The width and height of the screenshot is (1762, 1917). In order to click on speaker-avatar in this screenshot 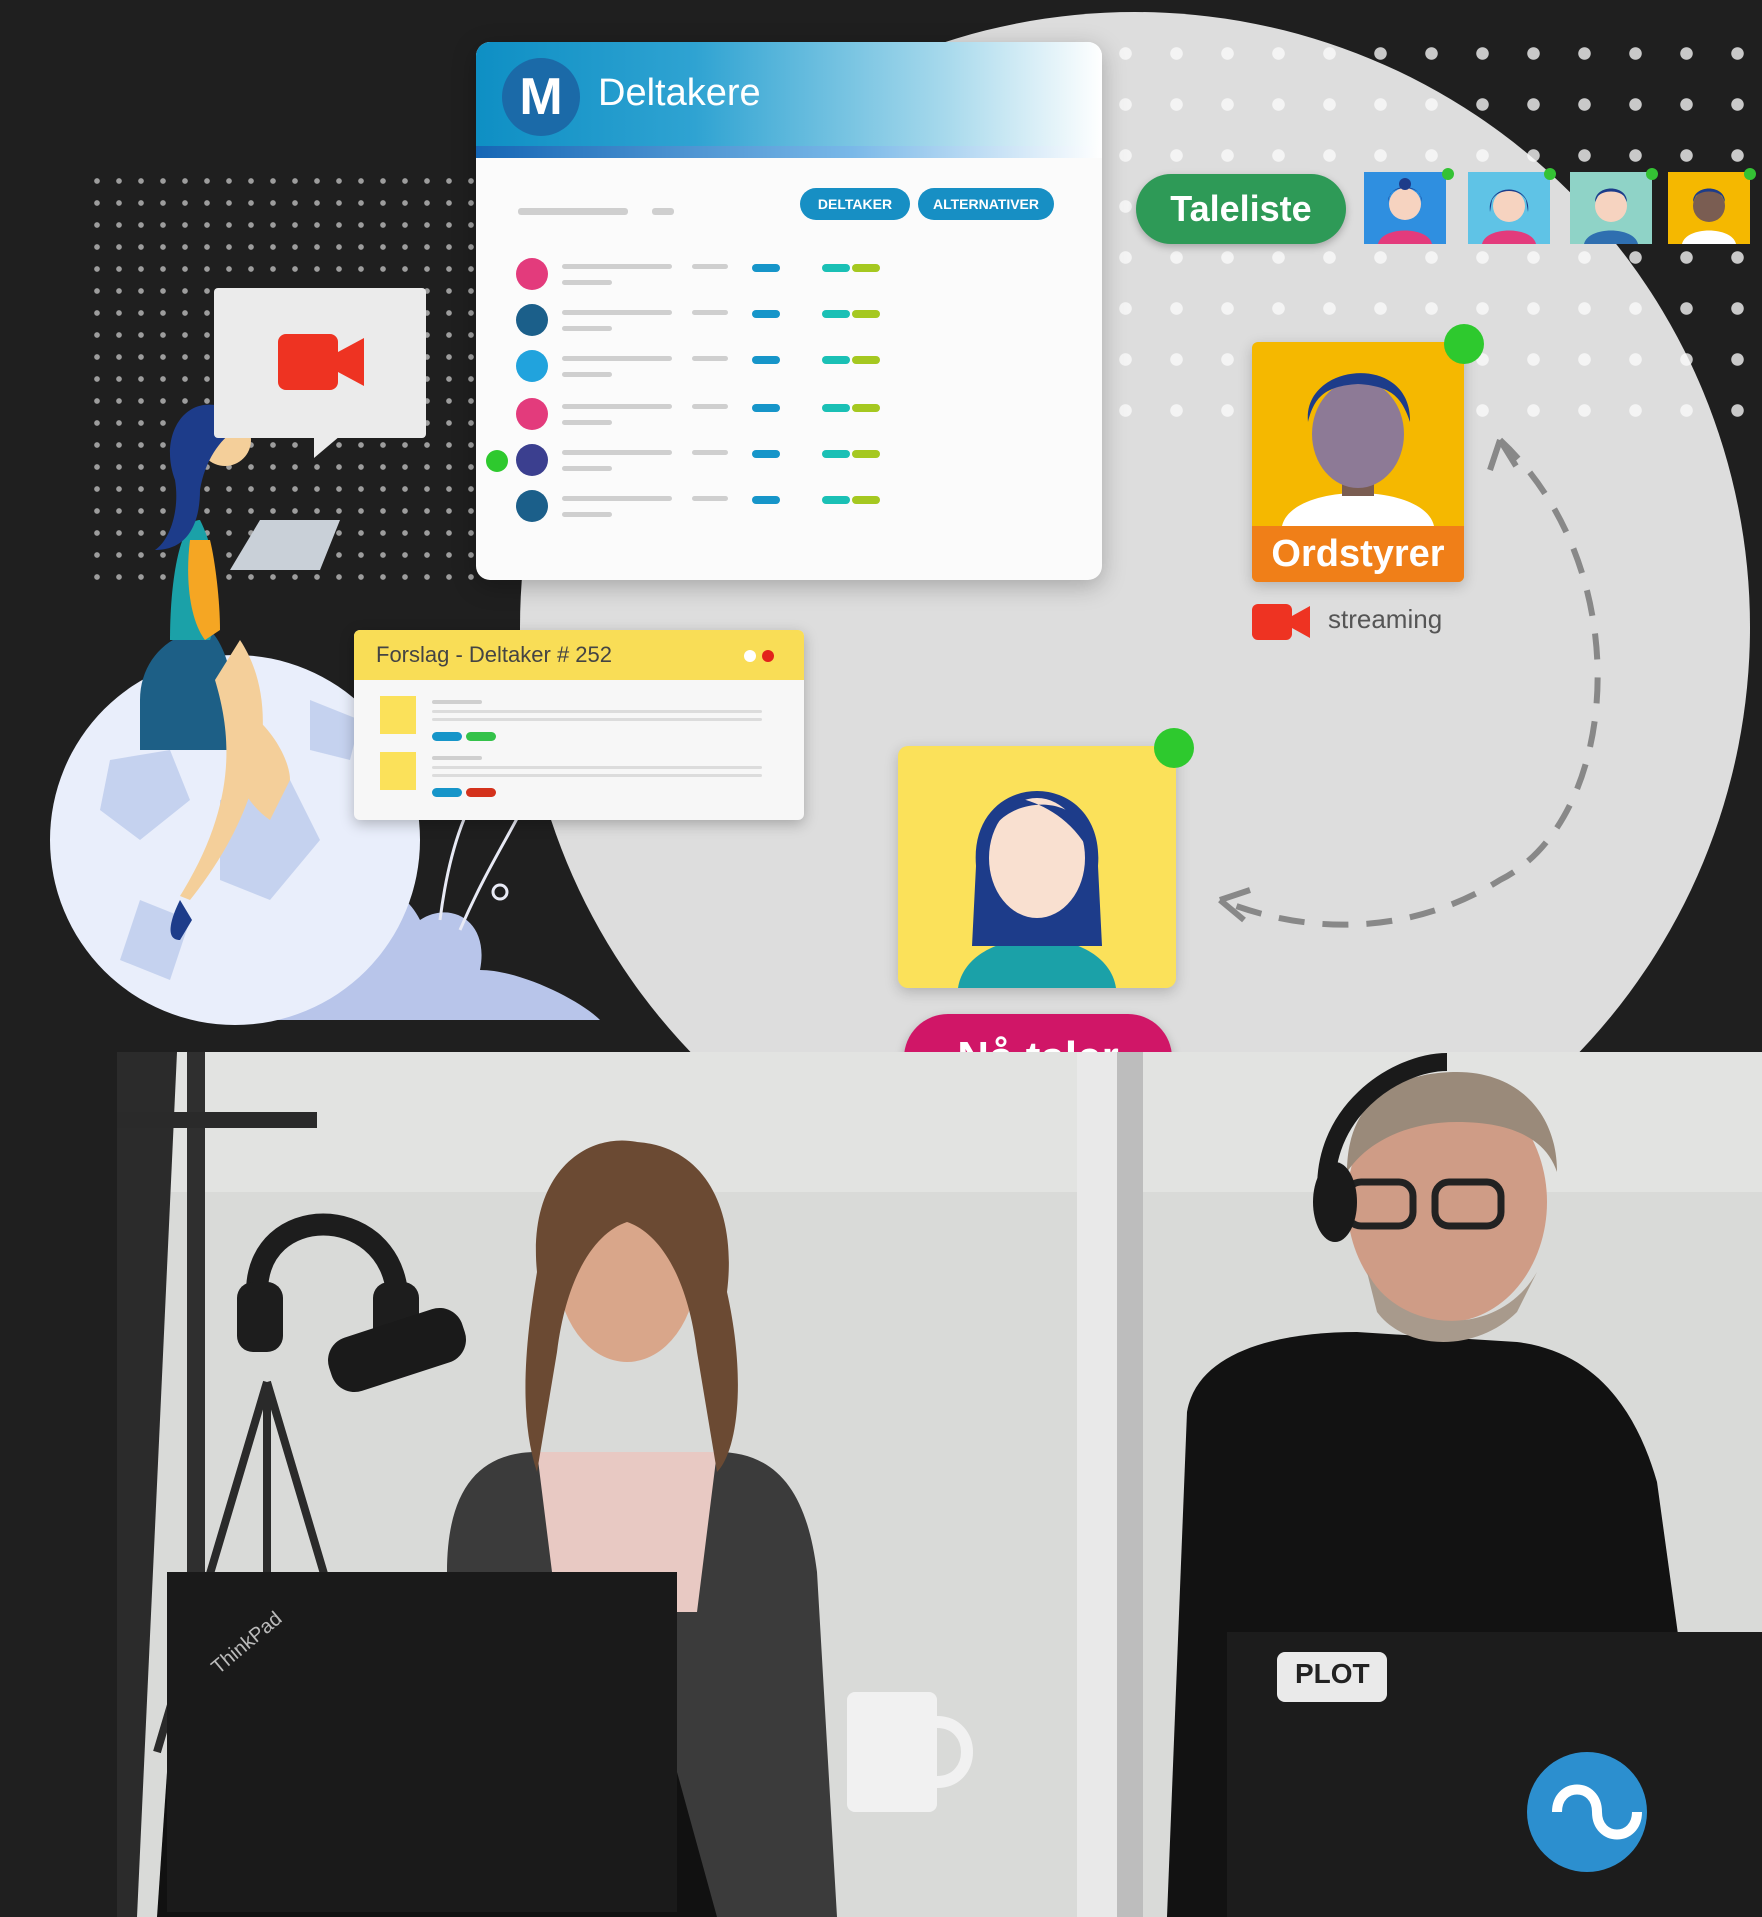, I will do `click(1037, 889)`.